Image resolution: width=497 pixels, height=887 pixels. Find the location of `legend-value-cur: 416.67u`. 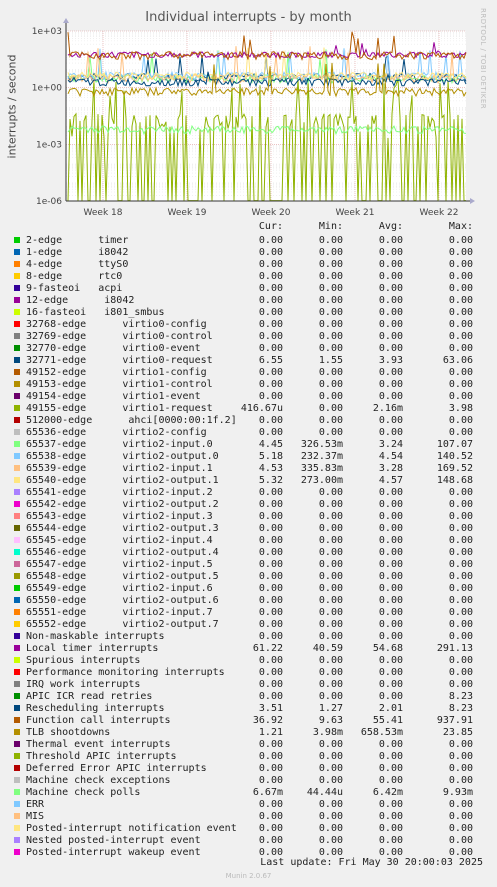

legend-value-cur: 416.67u is located at coordinates (261, 408).